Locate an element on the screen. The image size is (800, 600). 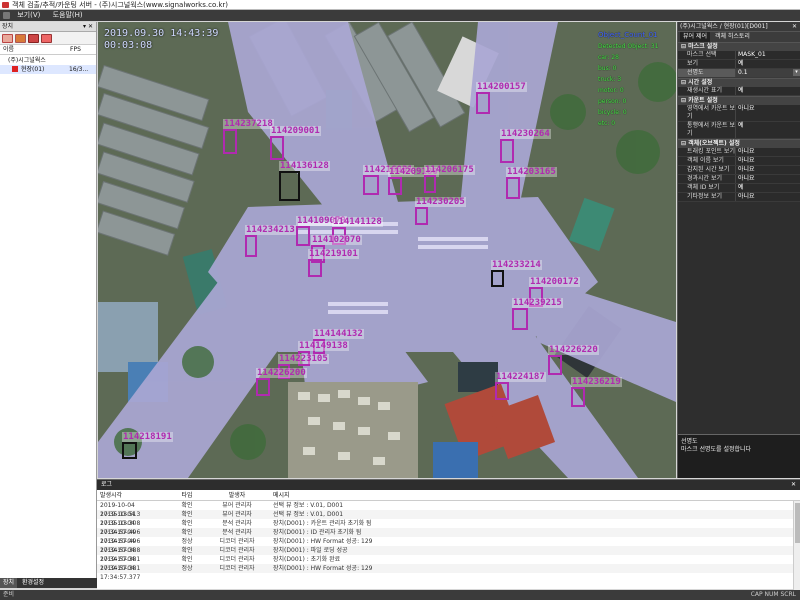
detection-id-prefix: 114203165 is located at coordinates (531, 172).